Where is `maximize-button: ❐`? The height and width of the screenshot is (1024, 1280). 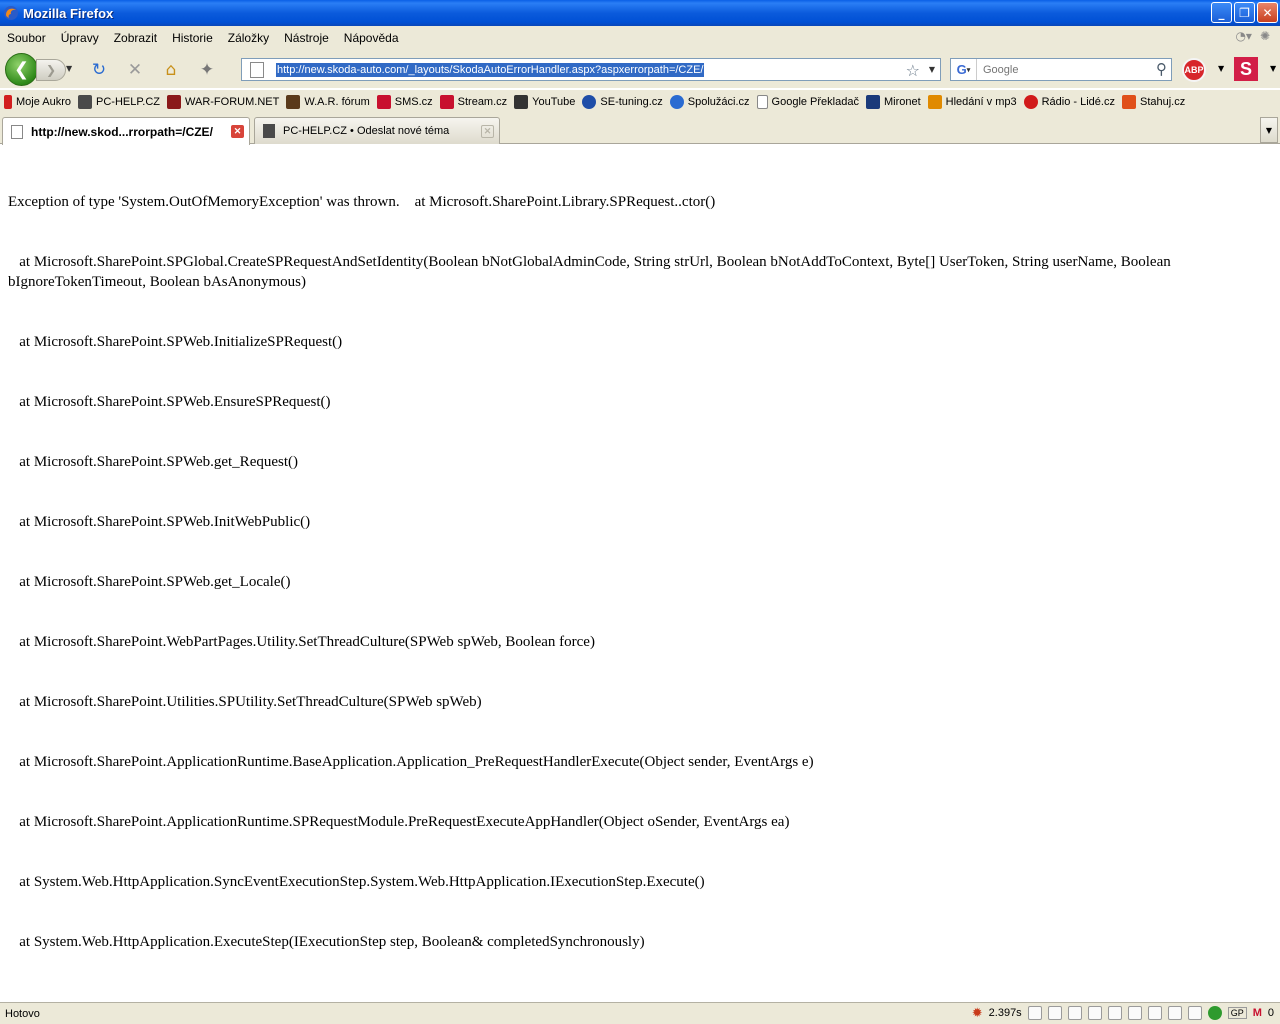
maximize-button: ❐ is located at coordinates (1244, 12).